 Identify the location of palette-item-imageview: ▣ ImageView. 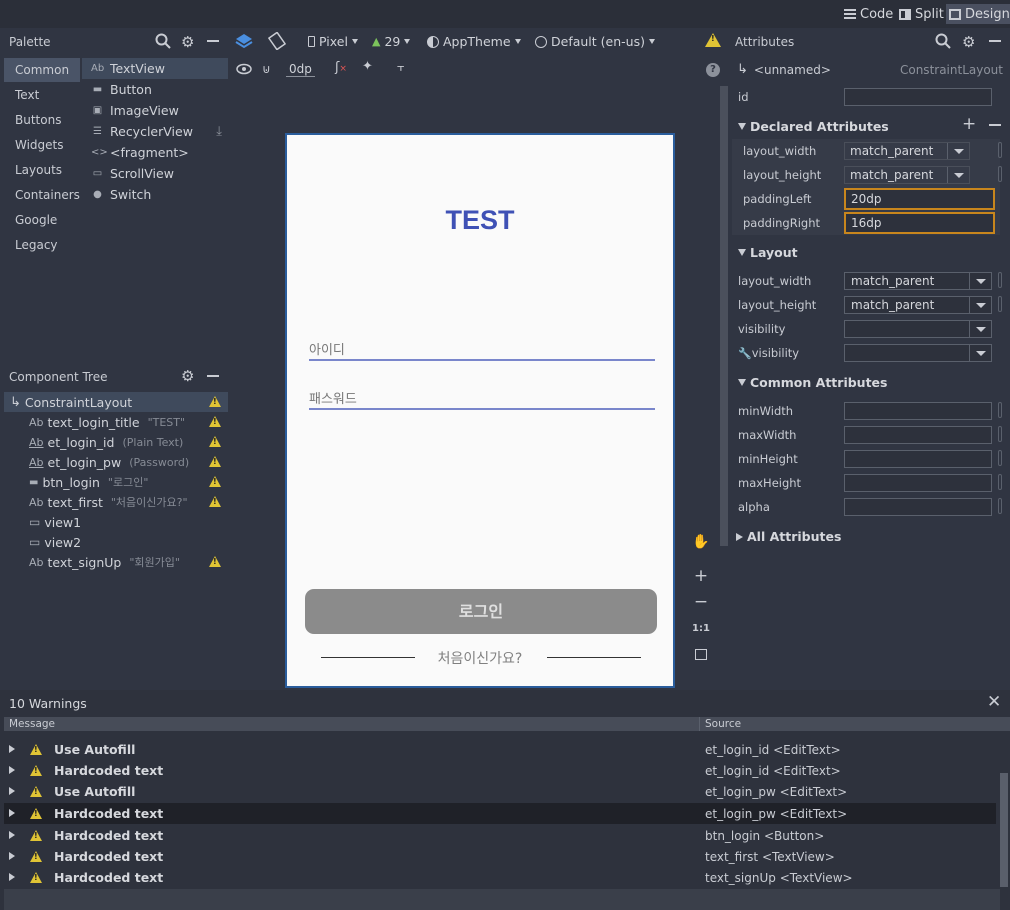
(155, 110).